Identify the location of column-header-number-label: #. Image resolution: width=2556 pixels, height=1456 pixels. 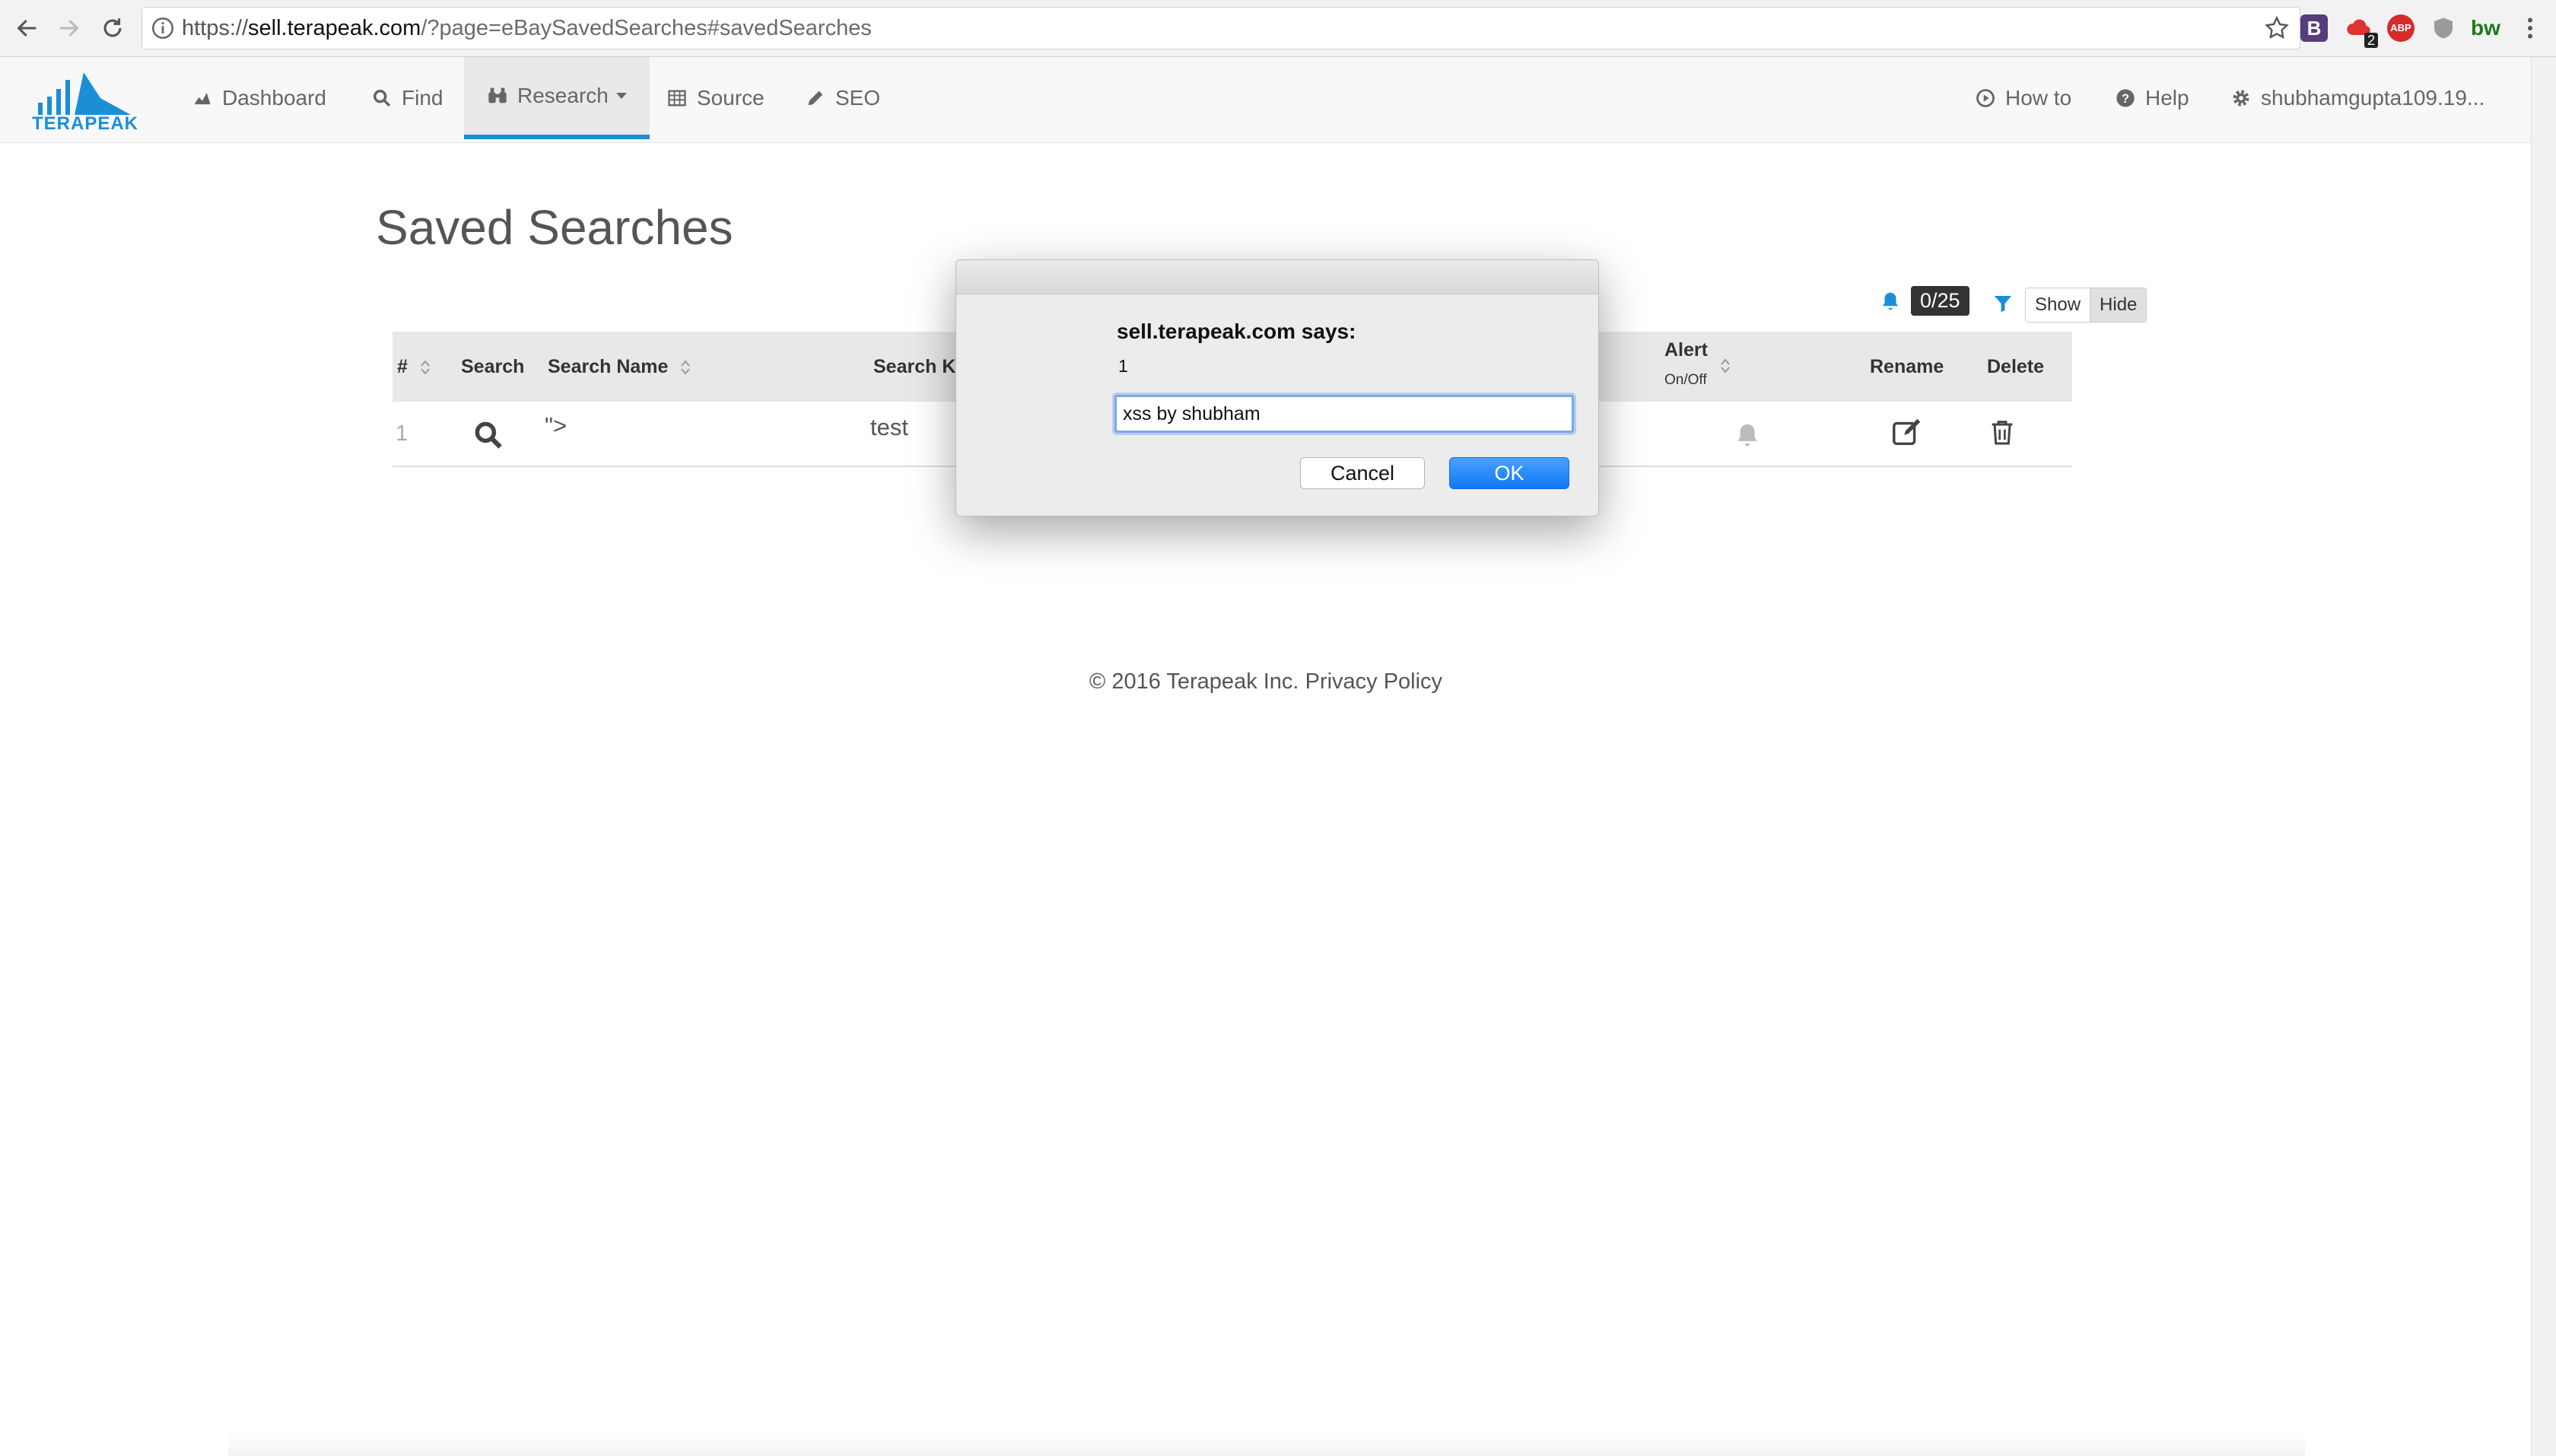
(402, 366).